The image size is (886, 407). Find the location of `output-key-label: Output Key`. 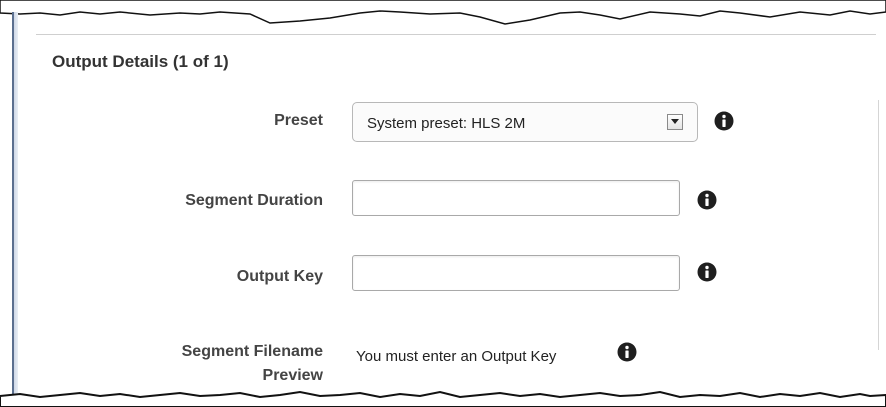

output-key-label: Output Key is located at coordinates (279, 276).